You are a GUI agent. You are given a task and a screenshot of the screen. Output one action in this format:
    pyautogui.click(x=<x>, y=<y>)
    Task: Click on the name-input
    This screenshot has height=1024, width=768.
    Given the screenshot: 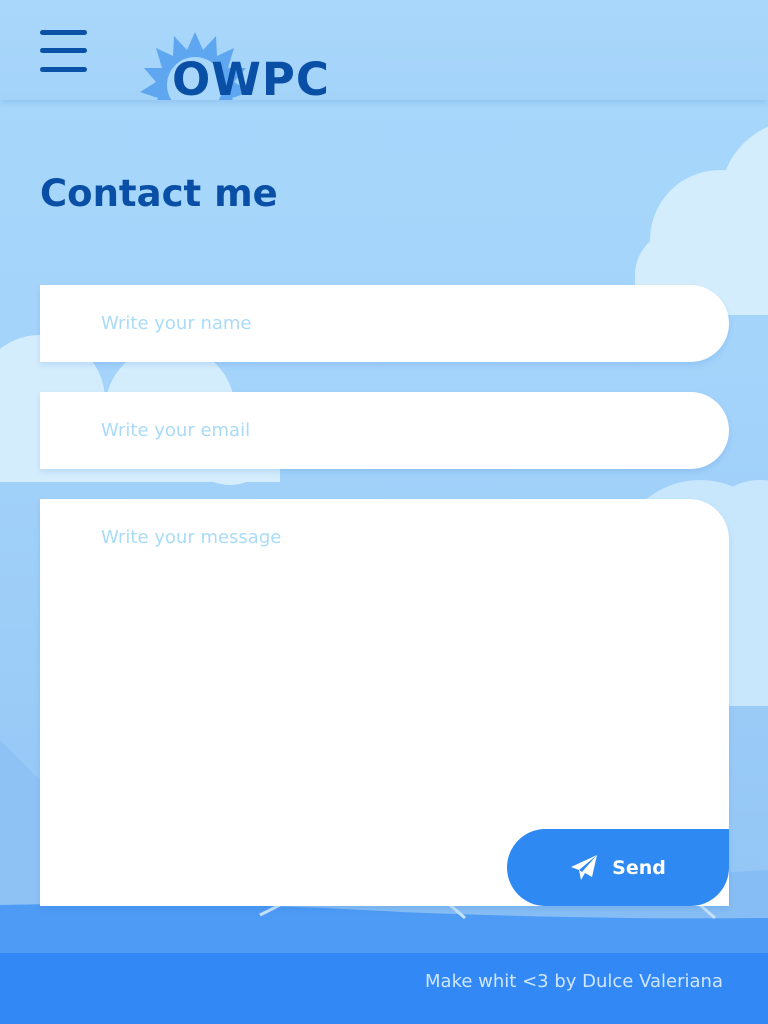 What is the action you would take?
    pyautogui.click(x=384, y=323)
    